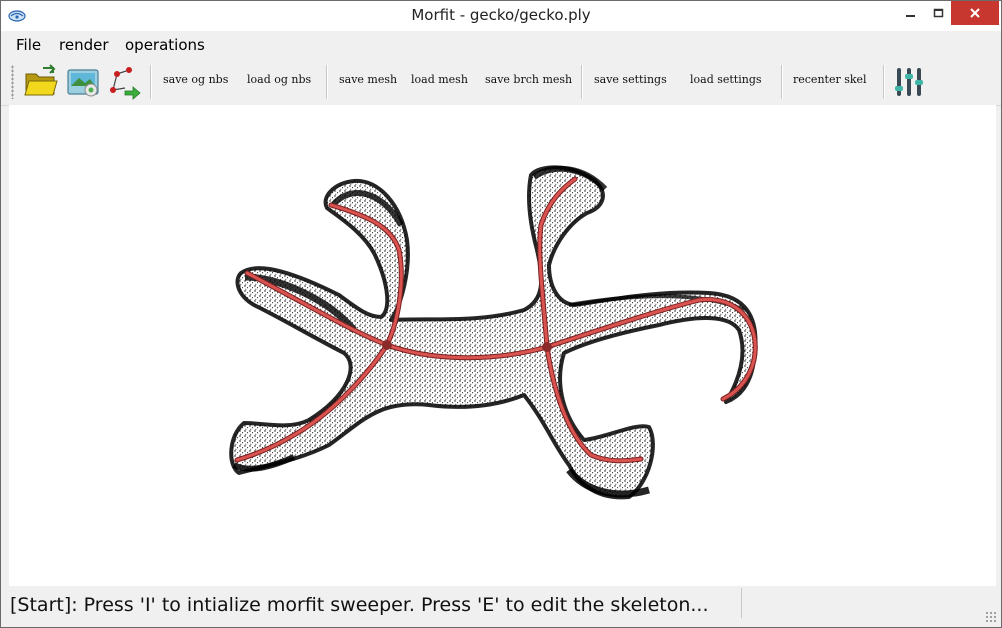  I want to click on load-mesh-button: load mesh, so click(439, 79).